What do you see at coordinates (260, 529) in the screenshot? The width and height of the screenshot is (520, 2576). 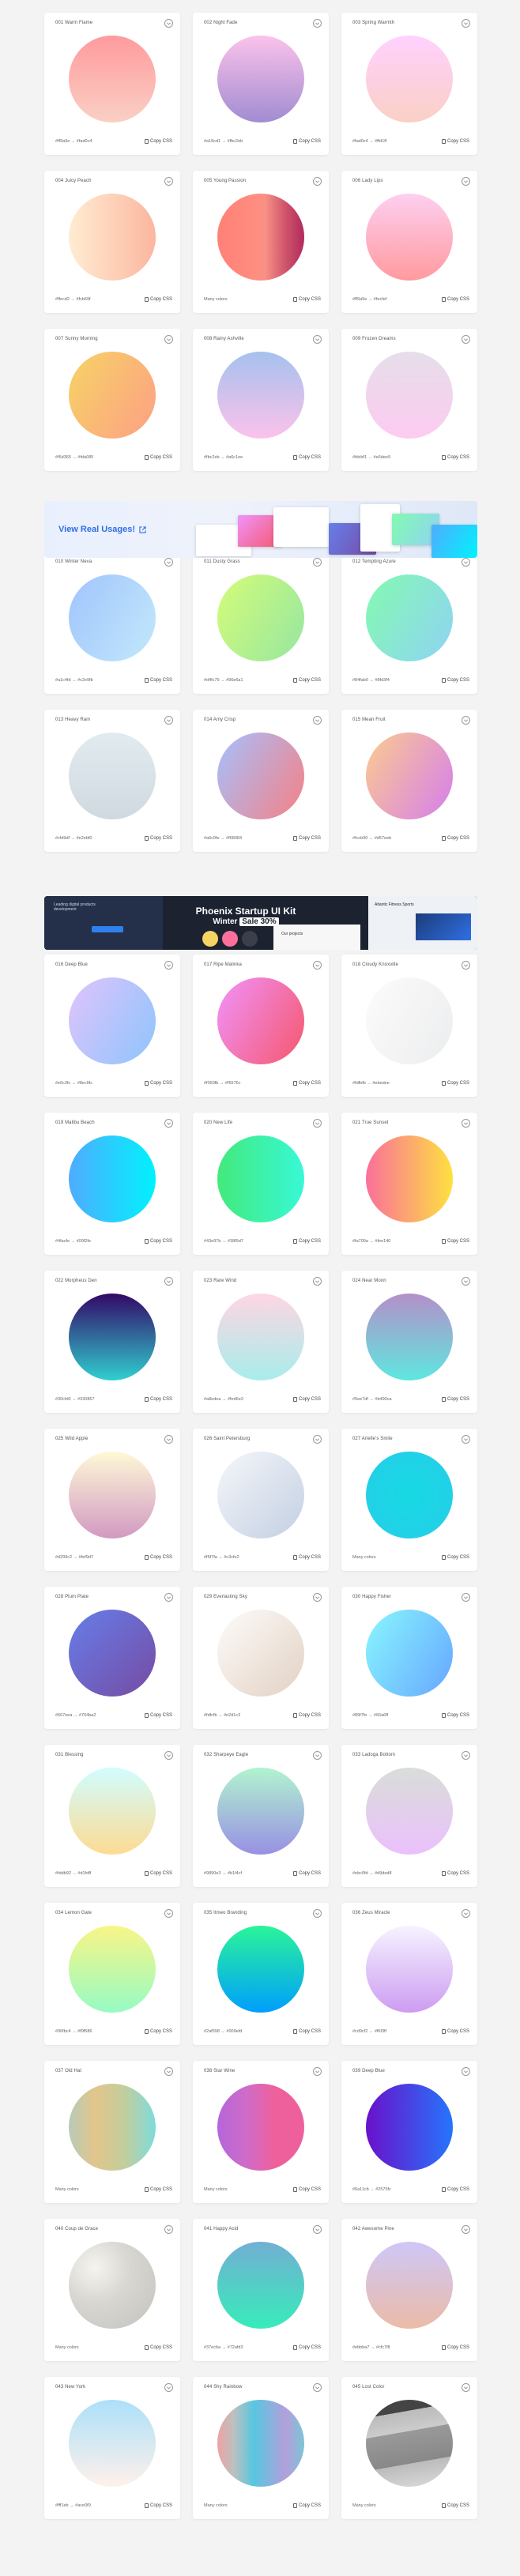 I see `real-usages-banner: View Real Usages!` at bounding box center [260, 529].